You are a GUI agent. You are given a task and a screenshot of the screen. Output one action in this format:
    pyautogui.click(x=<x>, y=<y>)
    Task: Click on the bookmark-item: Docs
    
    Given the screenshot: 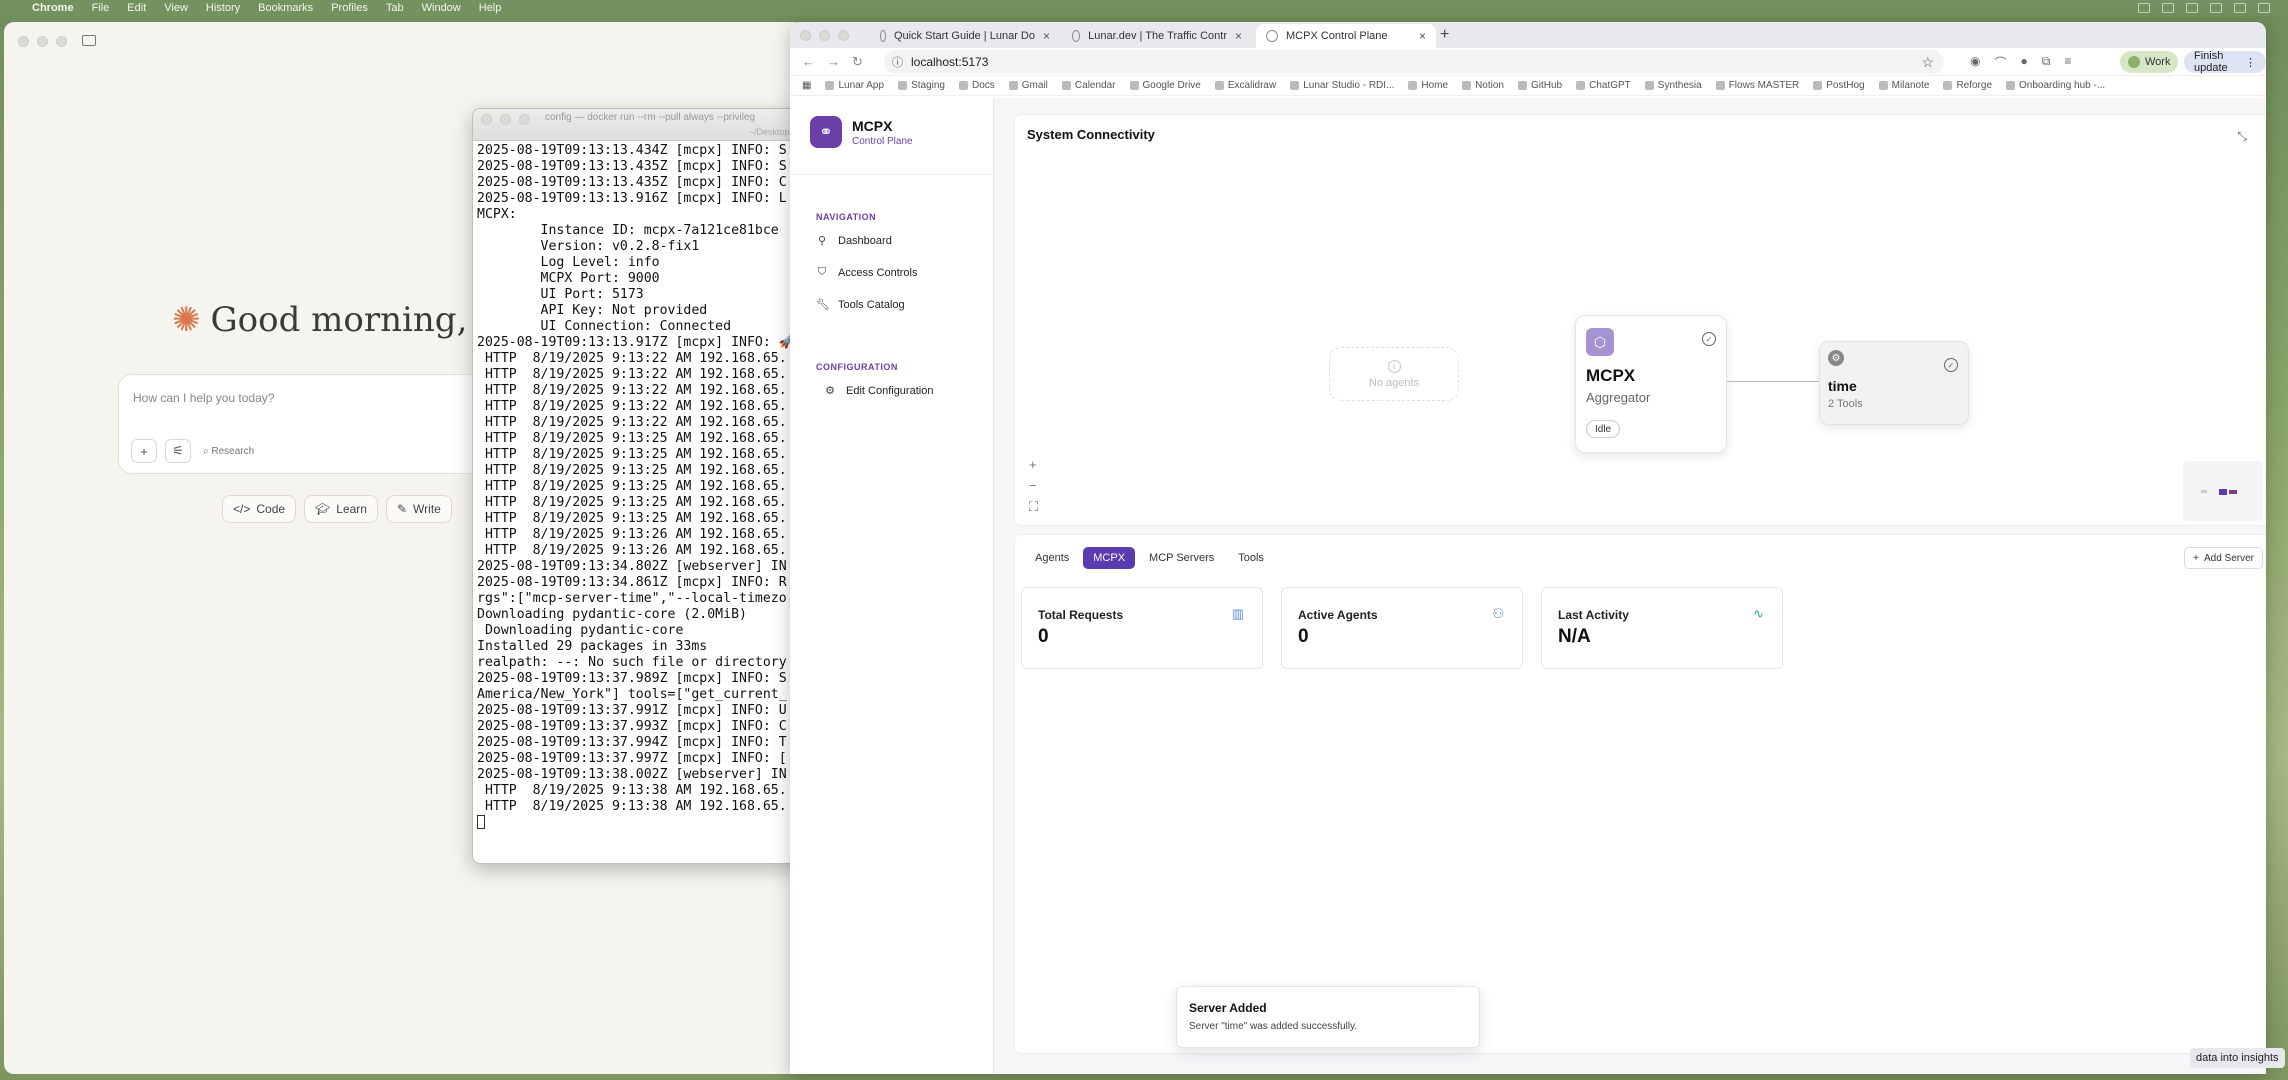 What is the action you would take?
    pyautogui.click(x=976, y=85)
    